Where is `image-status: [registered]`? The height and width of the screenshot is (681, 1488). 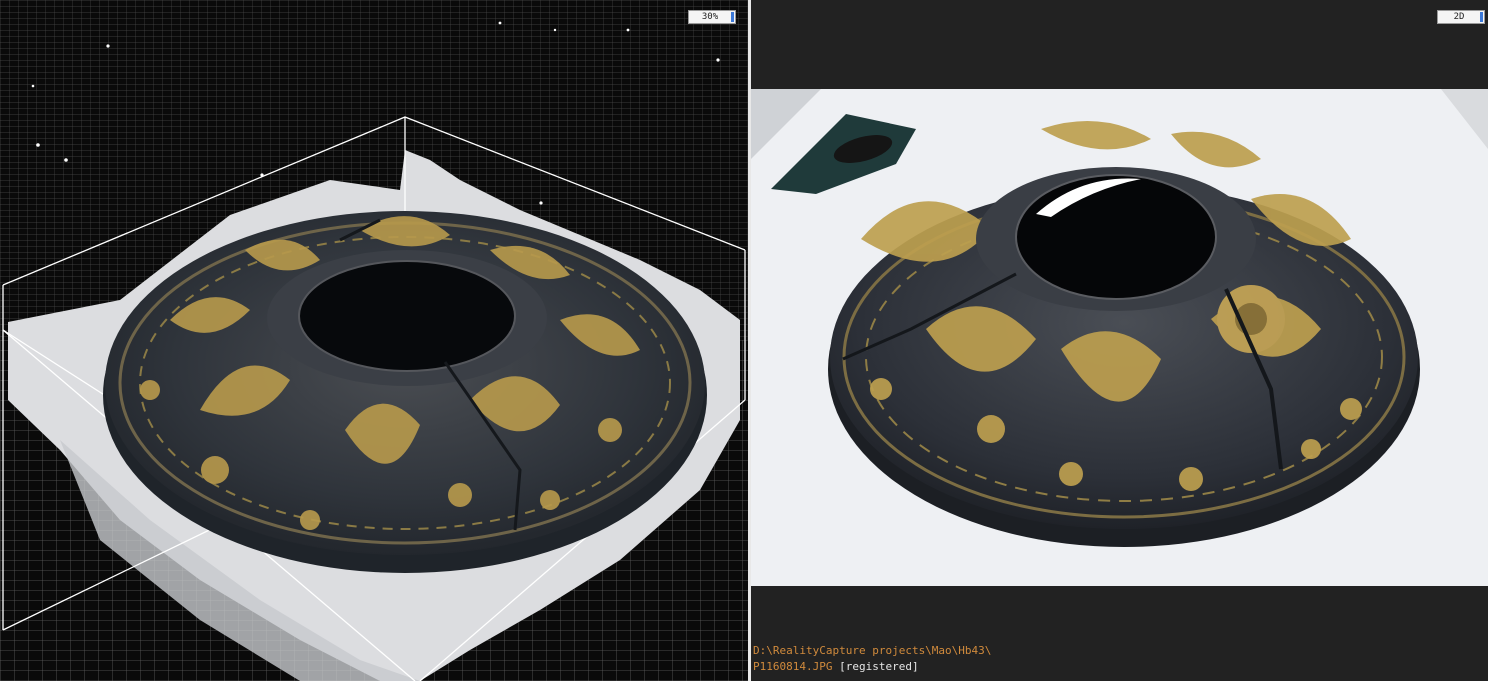 image-status: [registered] is located at coordinates (879, 666).